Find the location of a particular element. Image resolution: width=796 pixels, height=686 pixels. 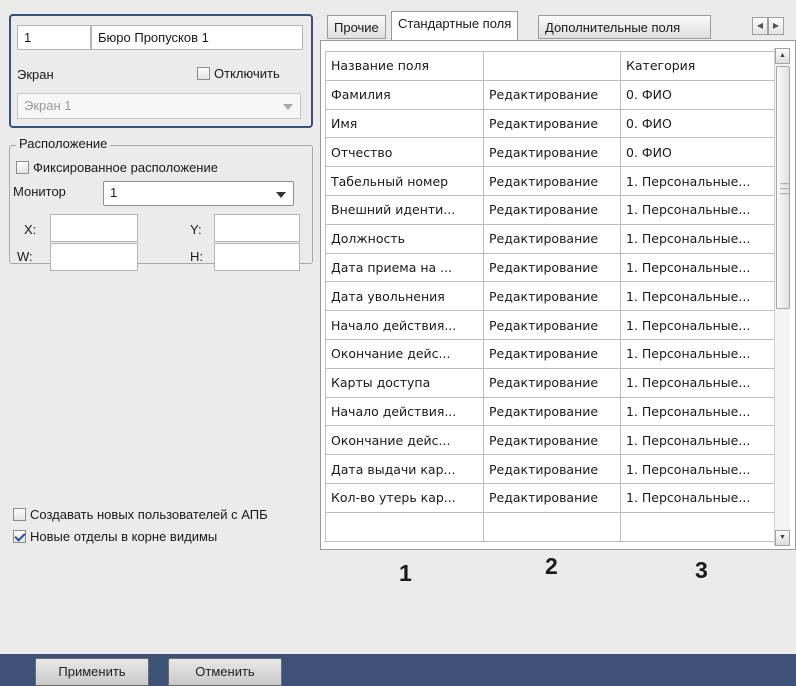

table-cell: Должность is located at coordinates (404, 238).